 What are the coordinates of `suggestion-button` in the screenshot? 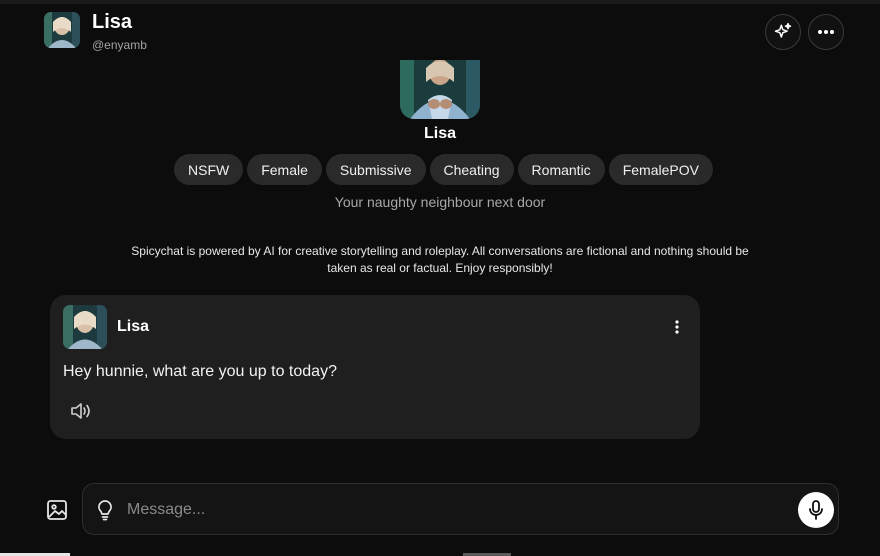 It's located at (105, 510).